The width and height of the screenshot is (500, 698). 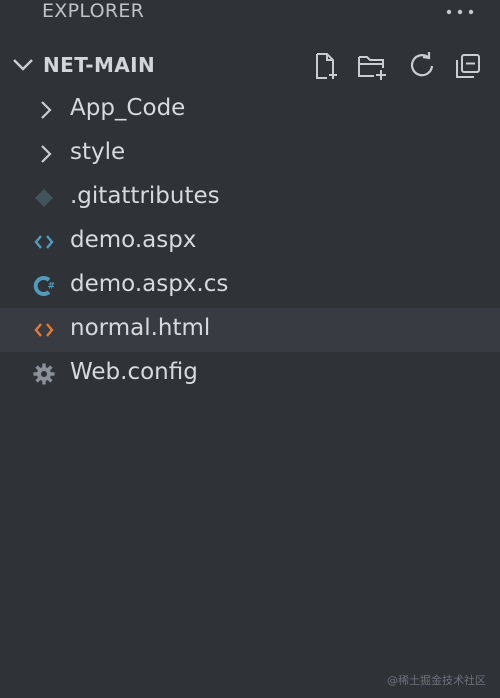 I want to click on new-file-icon, so click(x=326, y=66).